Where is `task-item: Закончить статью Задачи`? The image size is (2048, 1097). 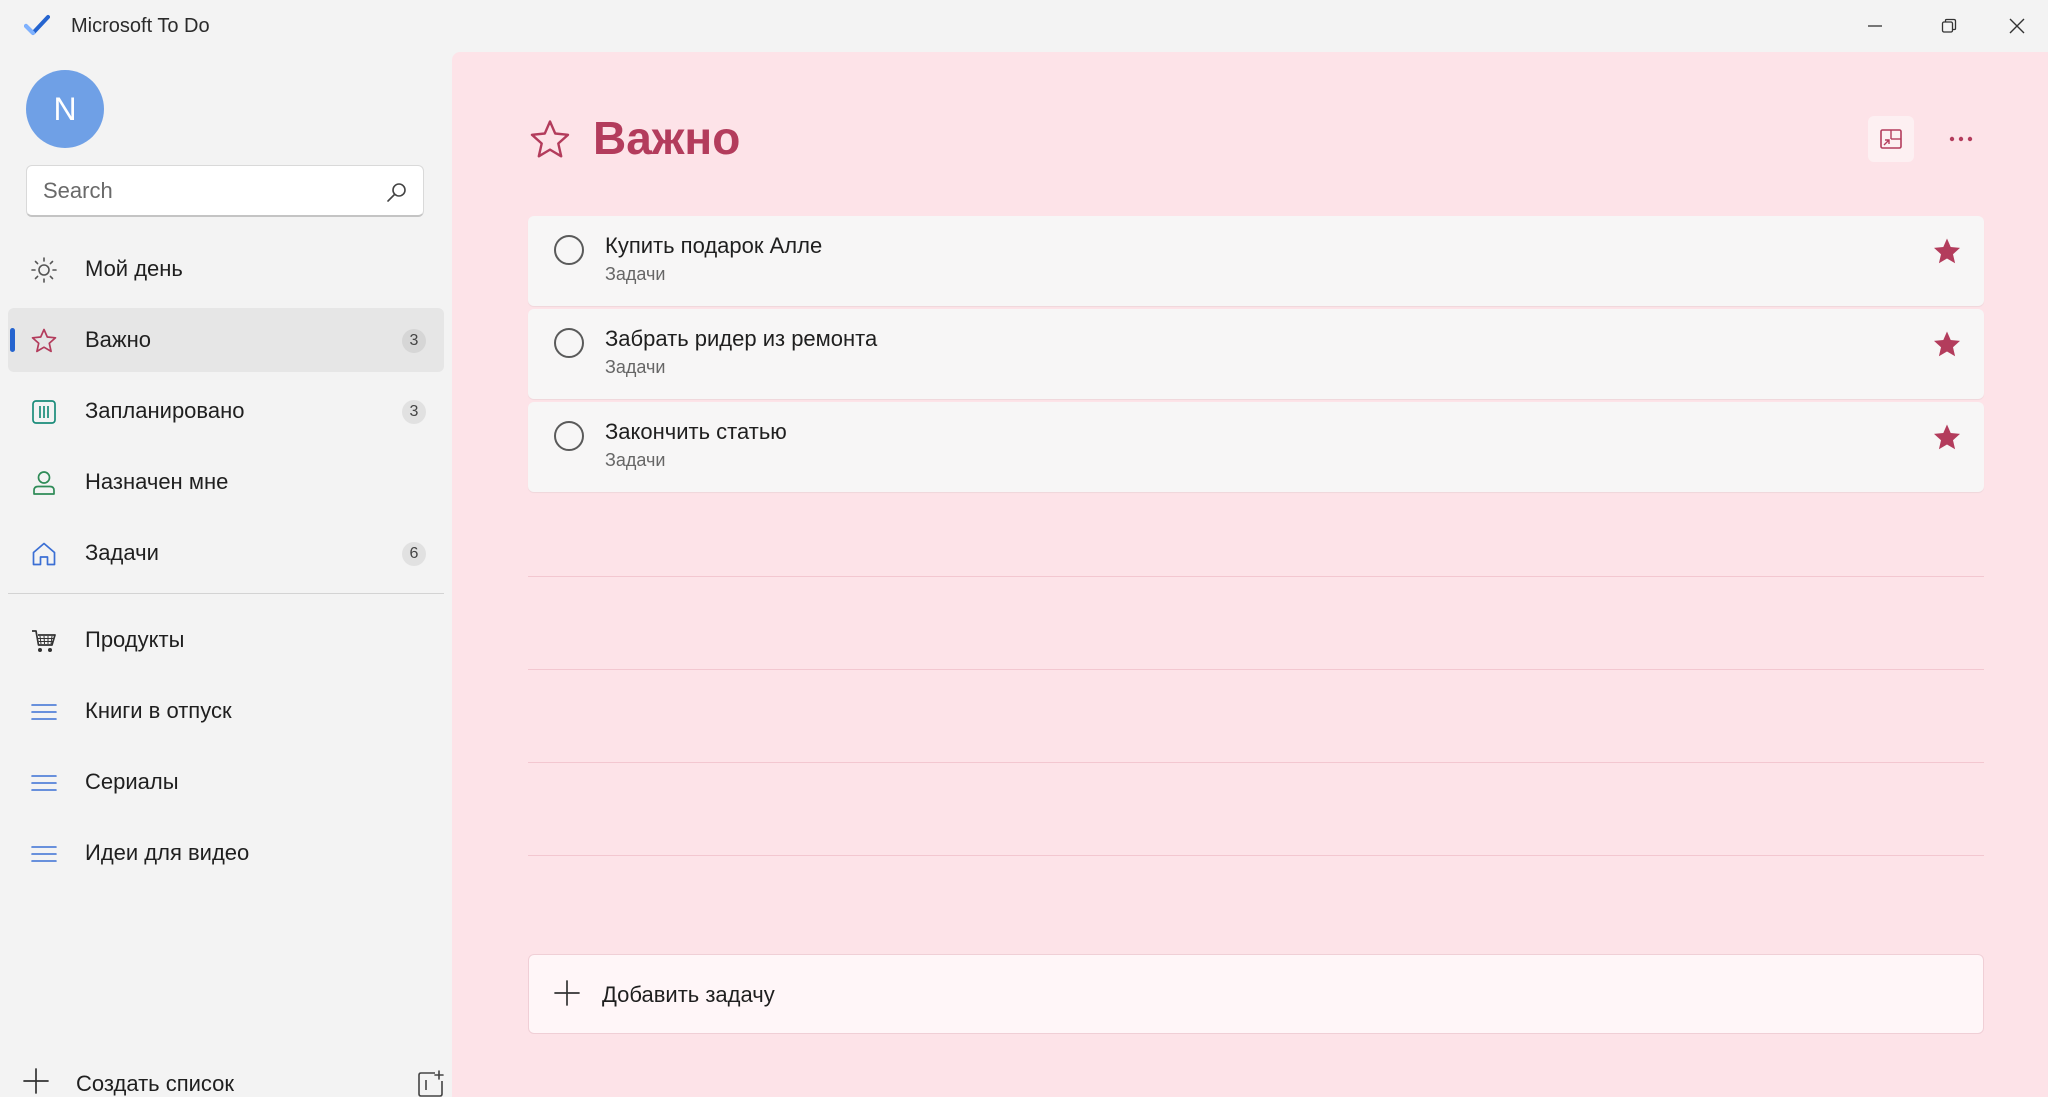 task-item: Закончить статью Задачи is located at coordinates (1256, 447).